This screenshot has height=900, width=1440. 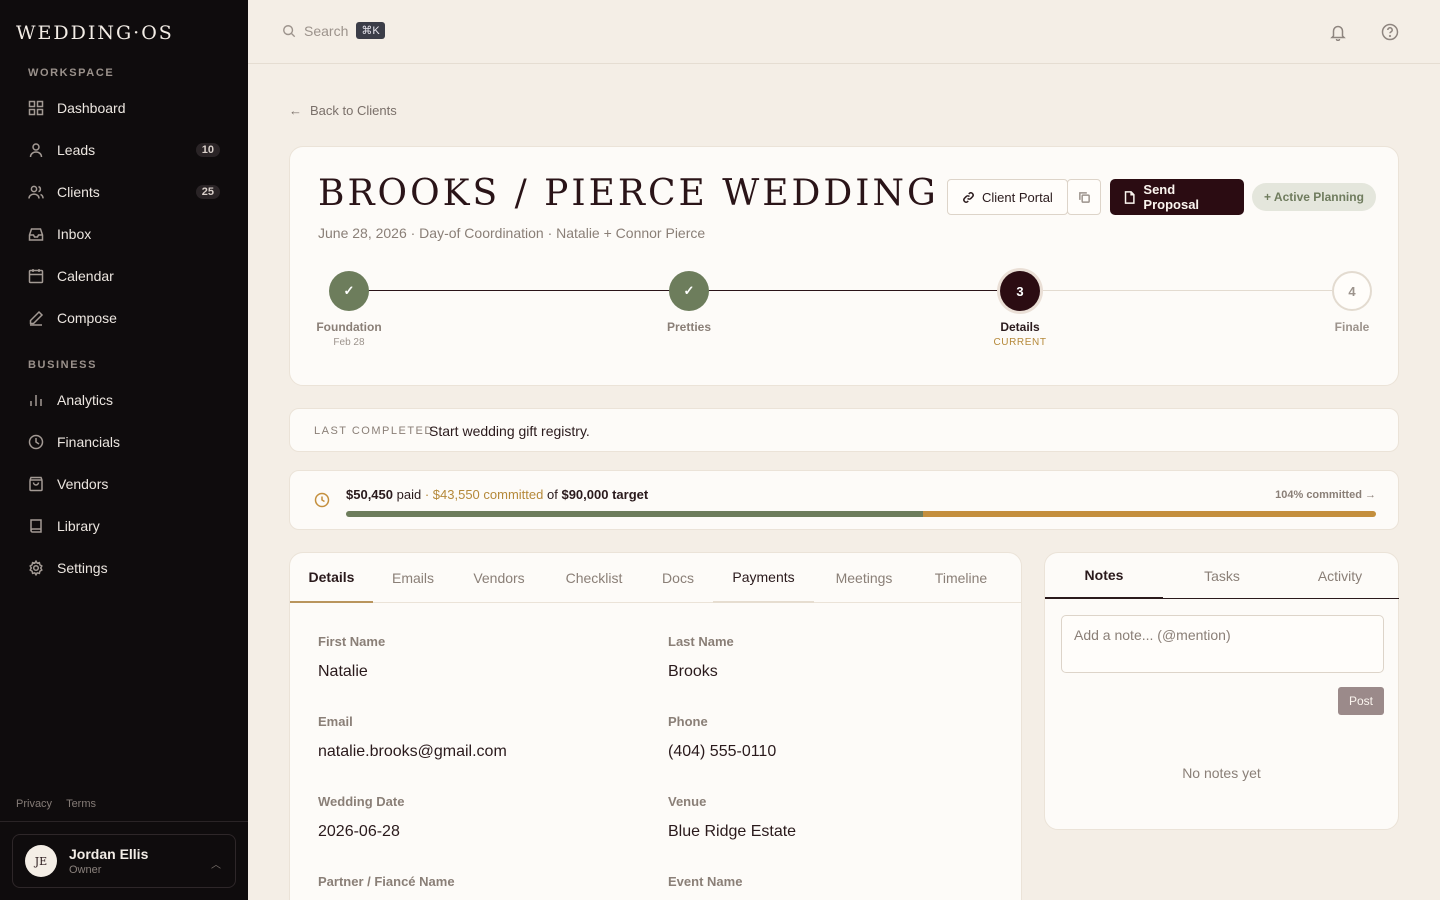 What do you see at coordinates (693, 672) in the screenshot?
I see `last-name-field: Brooks` at bounding box center [693, 672].